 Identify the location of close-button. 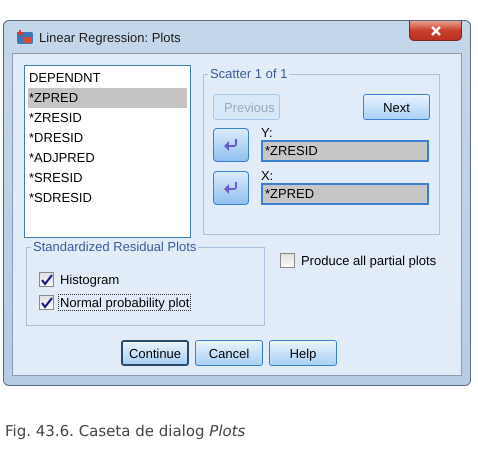
(435, 31).